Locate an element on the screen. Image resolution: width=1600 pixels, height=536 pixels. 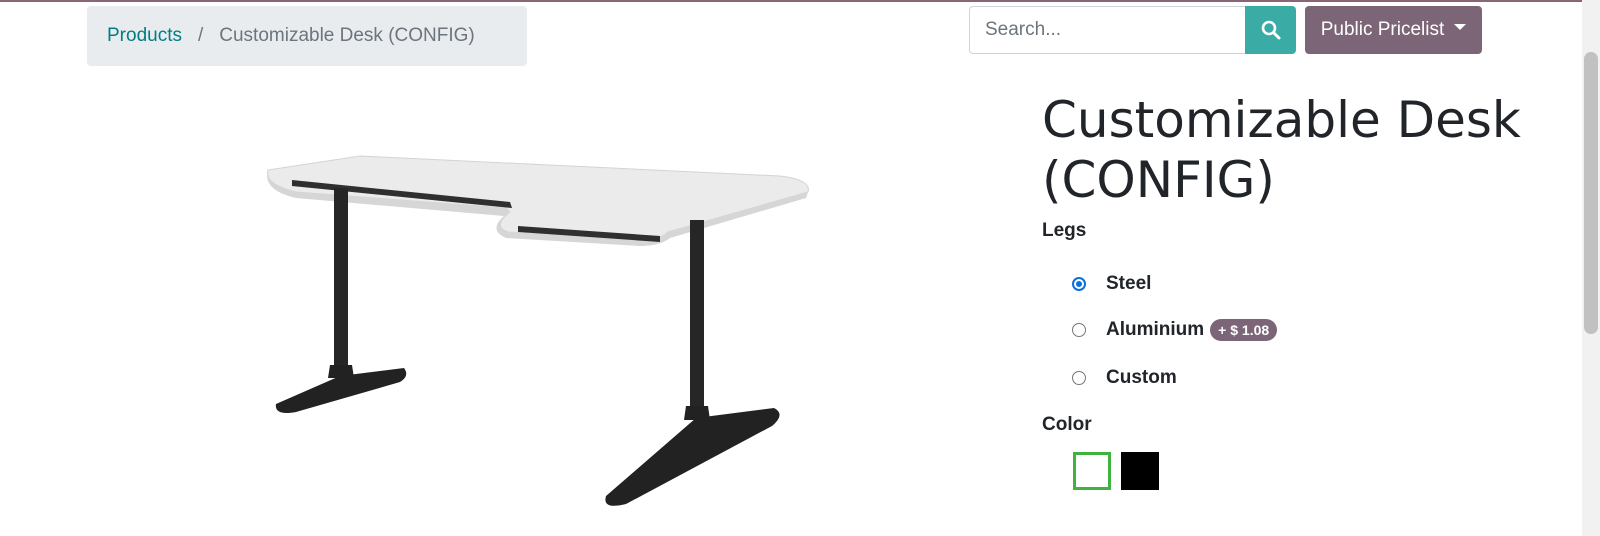
caret-down-icon is located at coordinates (1460, 27).